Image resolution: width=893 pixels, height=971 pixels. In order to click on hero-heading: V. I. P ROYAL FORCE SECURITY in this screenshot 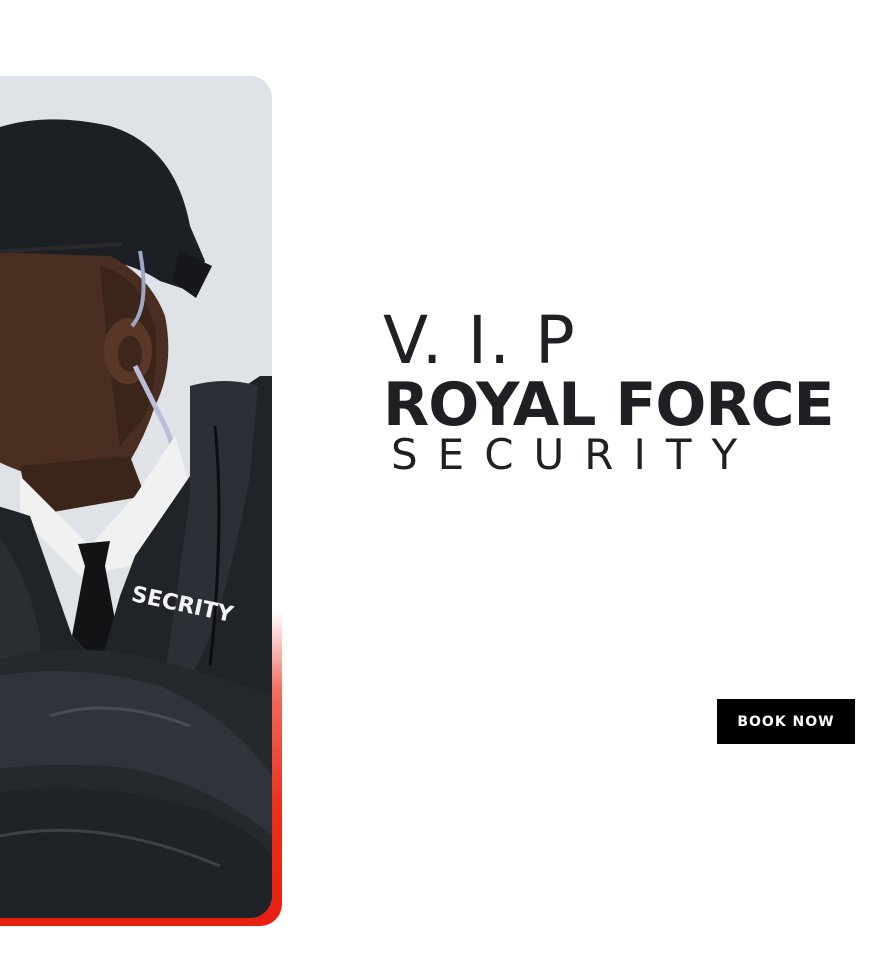, I will do `click(635, 391)`.